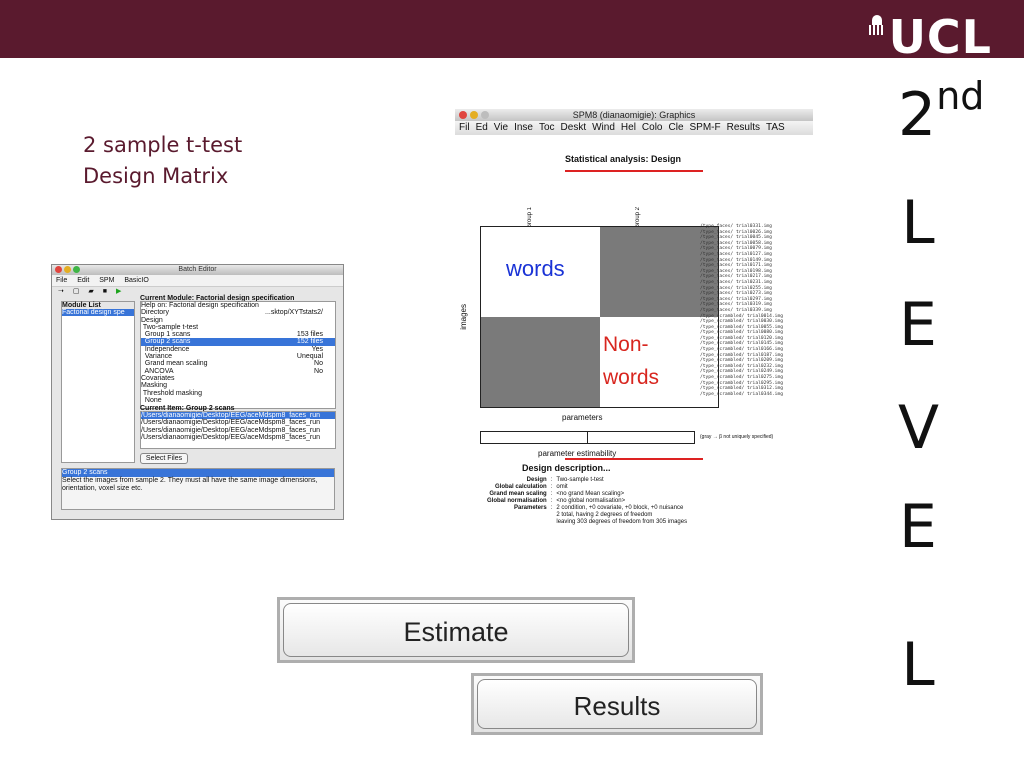  What do you see at coordinates (918, 527) in the screenshot?
I see `level-letter-e2: E` at bounding box center [918, 527].